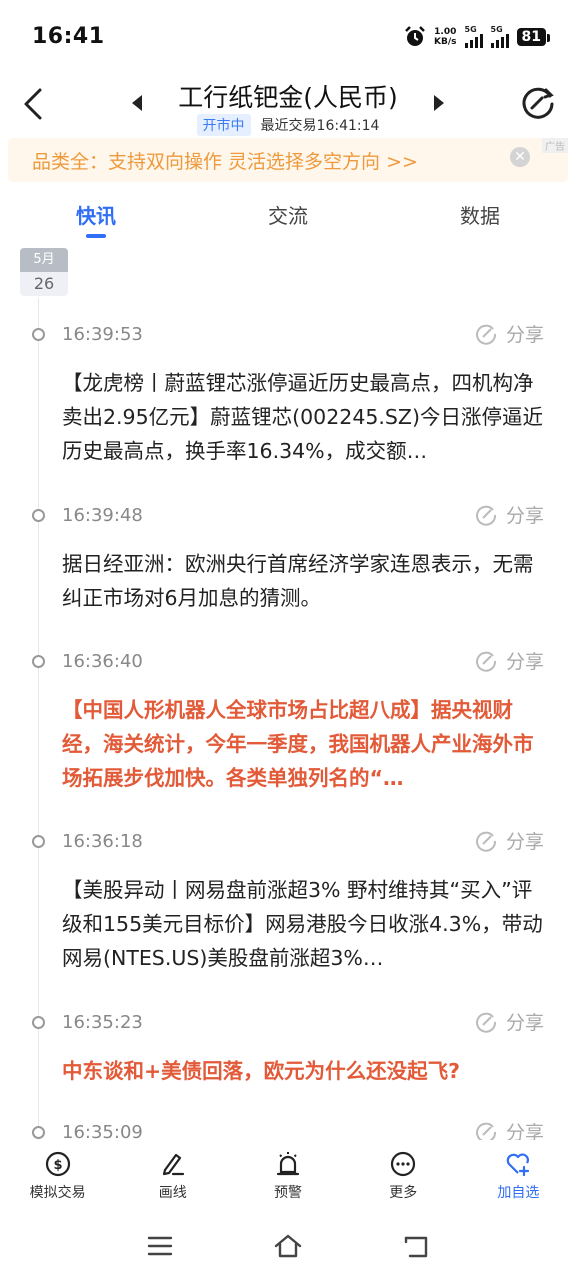 The width and height of the screenshot is (576, 1280). What do you see at coordinates (533, 37) in the screenshot?
I see `battery-icon: 81` at bounding box center [533, 37].